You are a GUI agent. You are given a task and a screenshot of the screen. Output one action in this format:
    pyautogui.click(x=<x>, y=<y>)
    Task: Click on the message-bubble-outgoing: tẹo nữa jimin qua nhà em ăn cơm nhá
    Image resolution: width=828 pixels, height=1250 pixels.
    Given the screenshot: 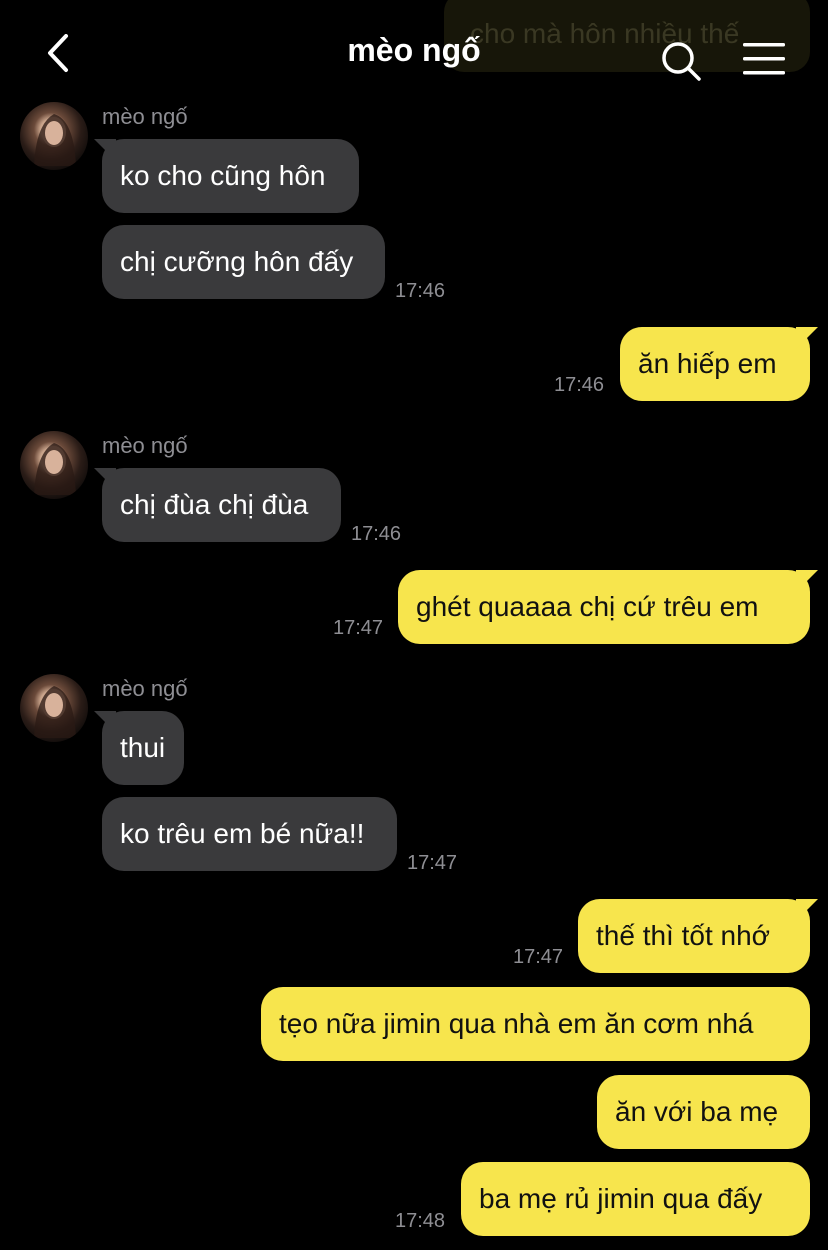 What is the action you would take?
    pyautogui.click(x=535, y=1024)
    